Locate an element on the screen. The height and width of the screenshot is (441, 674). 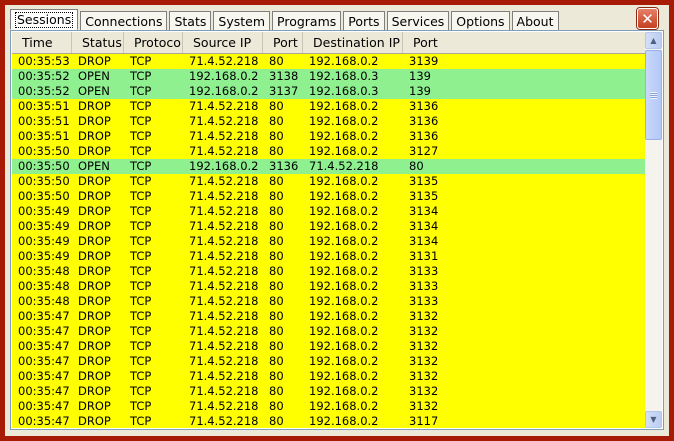
close-button: ✕ is located at coordinates (647, 18).